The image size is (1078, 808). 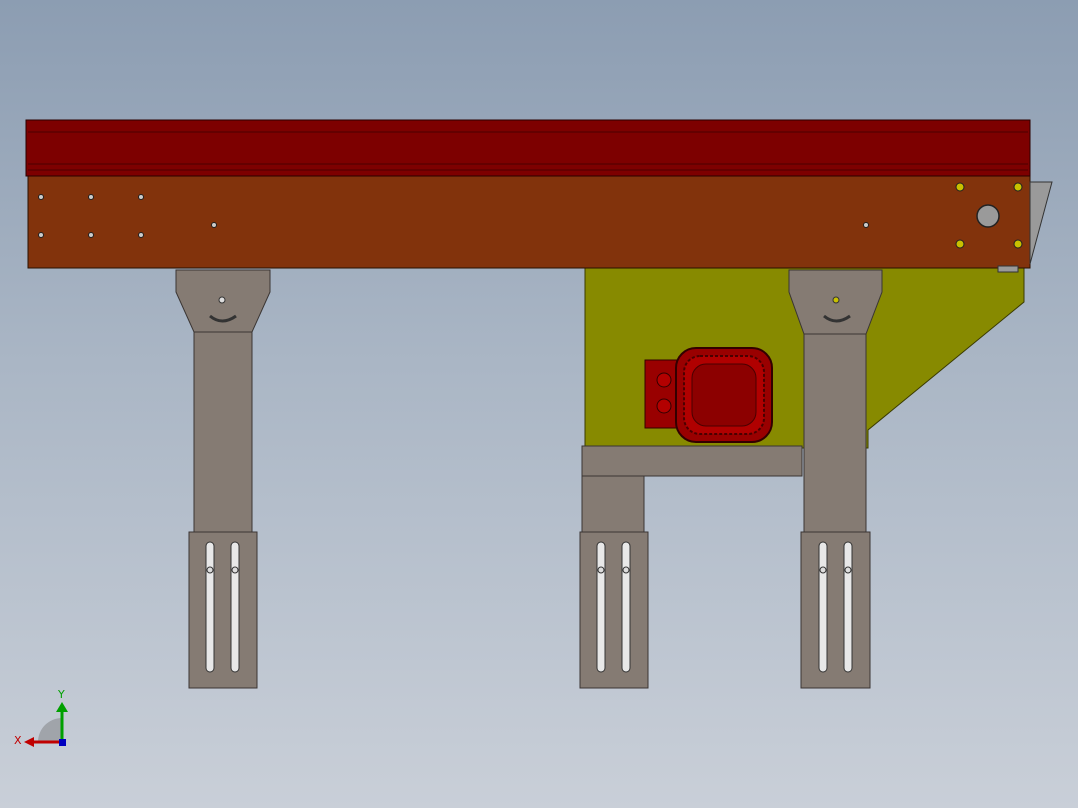 I want to click on conveyor-belt, so click(x=528, y=148).